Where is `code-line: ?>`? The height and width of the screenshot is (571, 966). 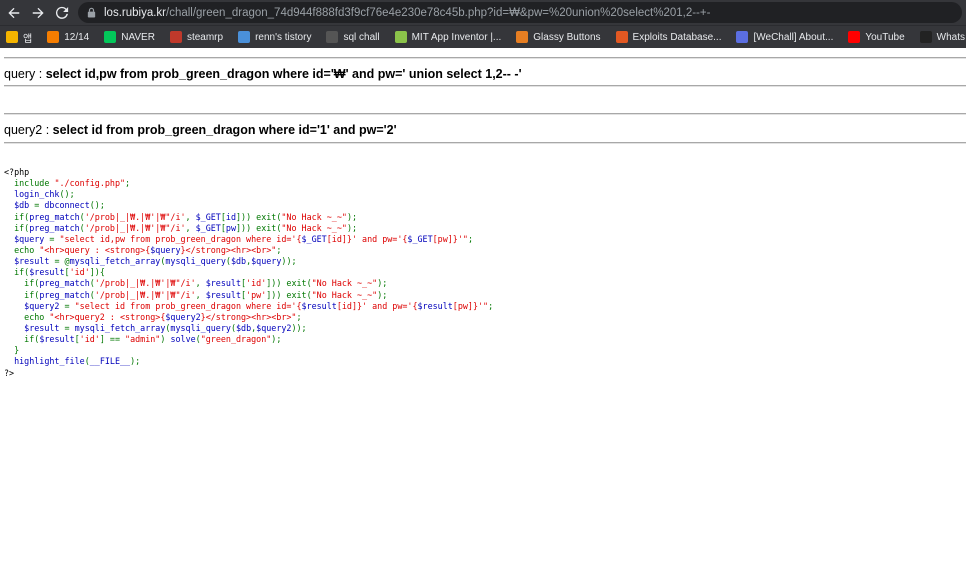 code-line: ?> is located at coordinates (474, 373).